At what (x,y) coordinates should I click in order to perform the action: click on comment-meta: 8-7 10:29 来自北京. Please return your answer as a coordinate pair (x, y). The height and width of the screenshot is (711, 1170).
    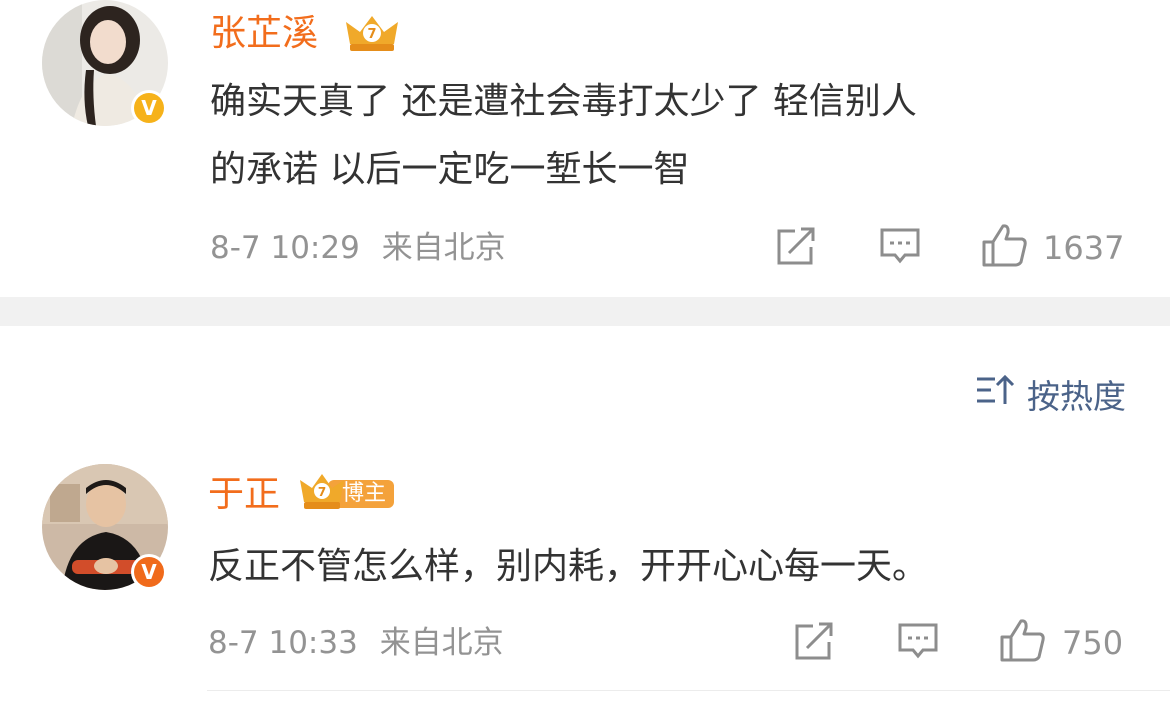
    Looking at the image, I should click on (358, 248).